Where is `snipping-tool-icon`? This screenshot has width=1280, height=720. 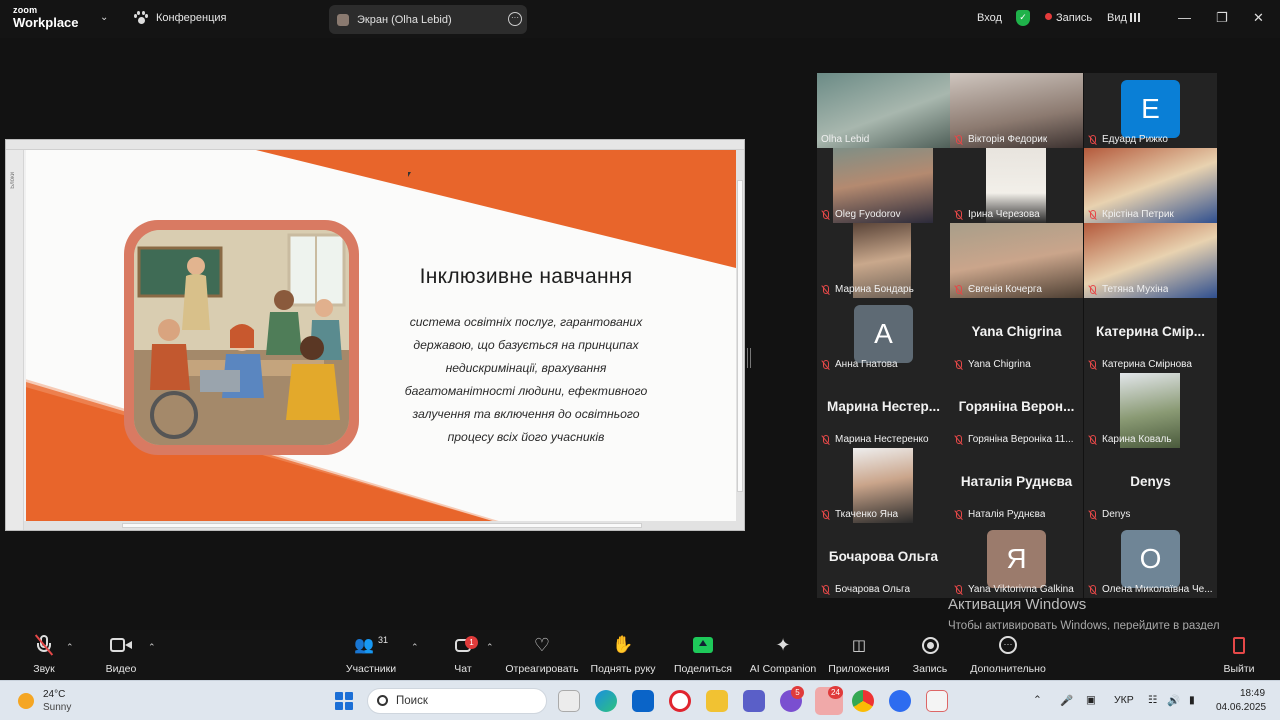 snipping-tool-icon is located at coordinates (937, 701).